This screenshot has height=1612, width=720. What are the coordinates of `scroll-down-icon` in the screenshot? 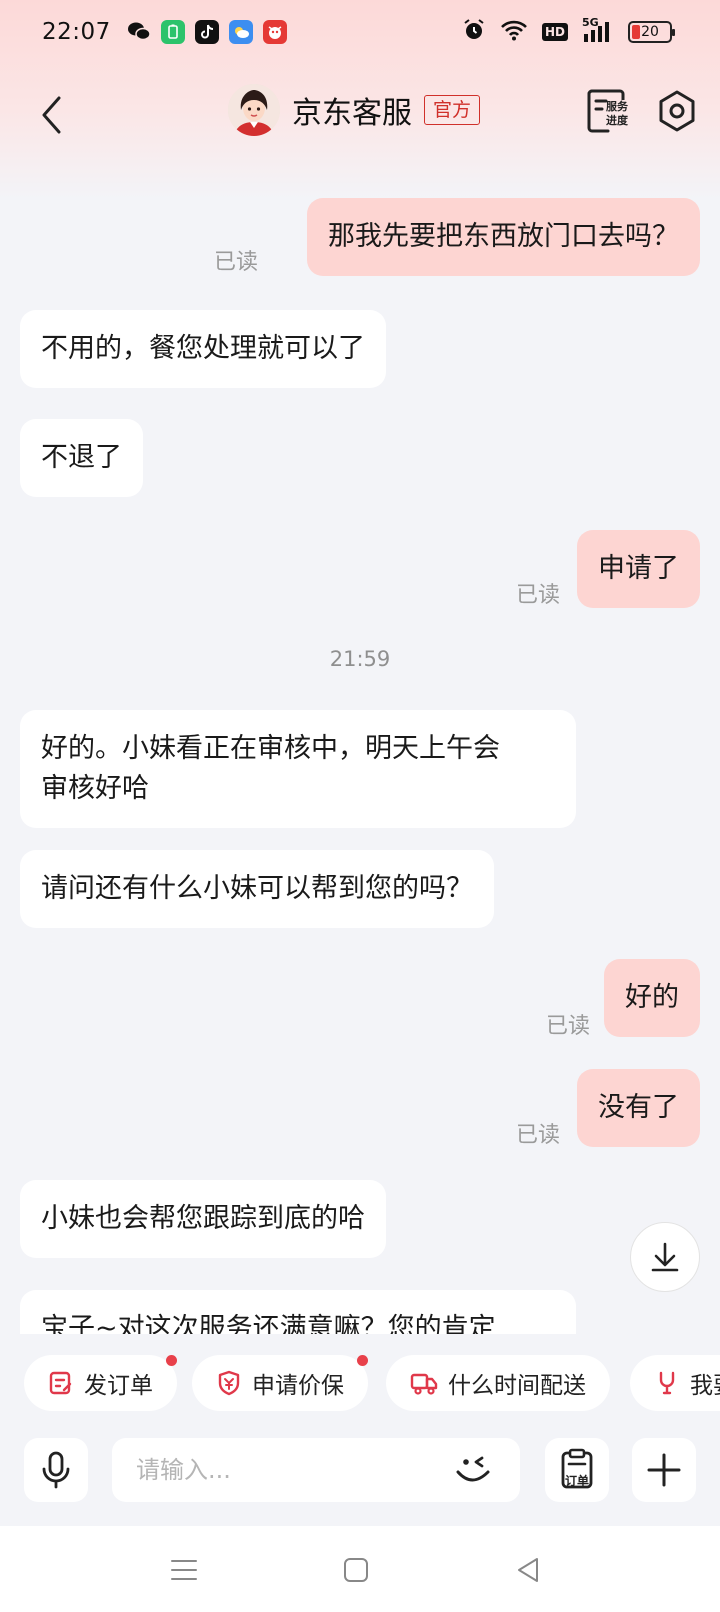 It's located at (665, 1257).